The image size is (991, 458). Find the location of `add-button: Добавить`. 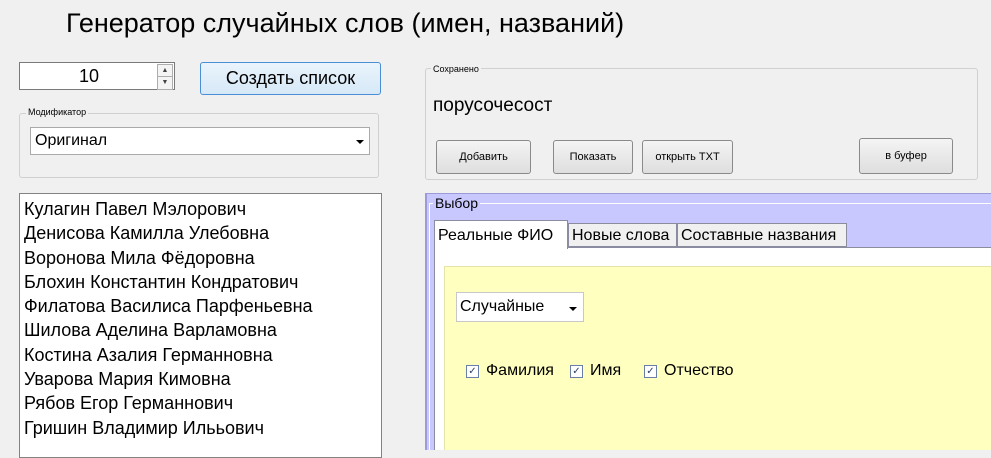

add-button: Добавить is located at coordinates (483, 157).